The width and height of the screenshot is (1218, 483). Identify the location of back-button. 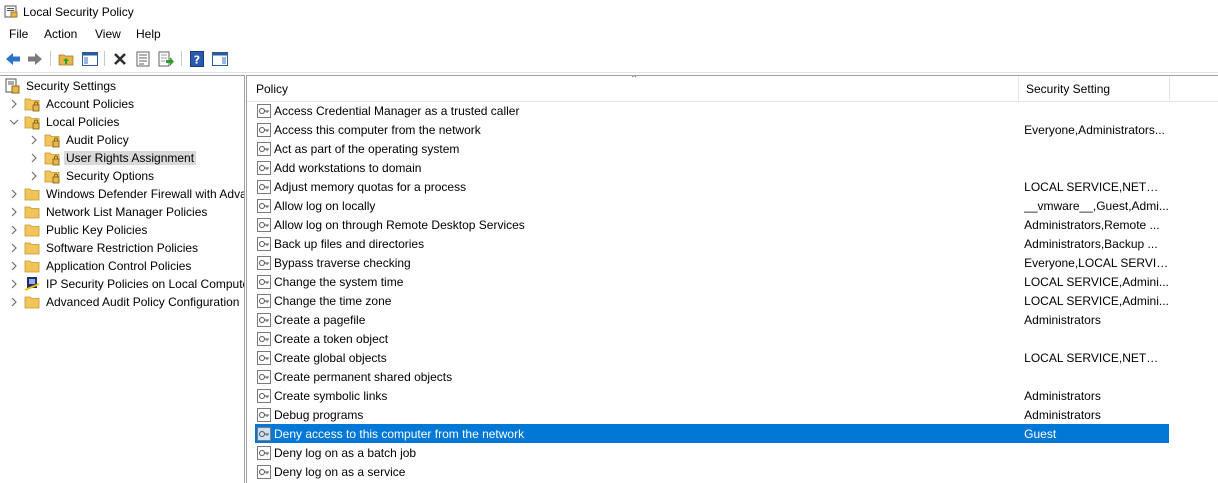
(13, 59).